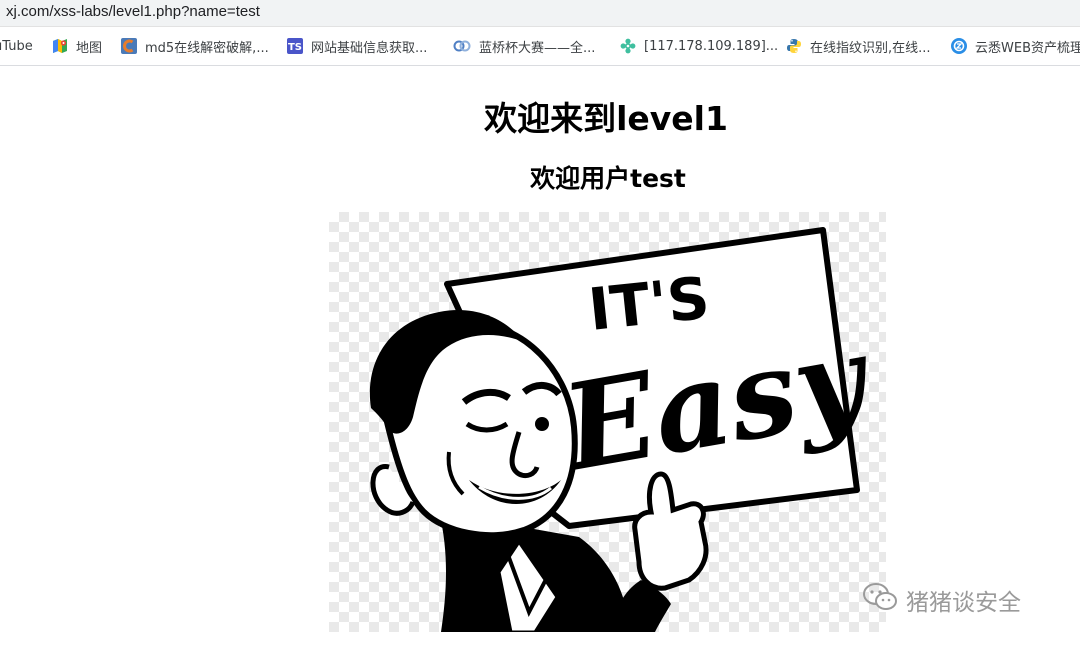 Image resolution: width=1080 pixels, height=648 pixels. I want to click on address-bar: xj.com/xss-labs/level1.php?name=test, so click(540, 13).